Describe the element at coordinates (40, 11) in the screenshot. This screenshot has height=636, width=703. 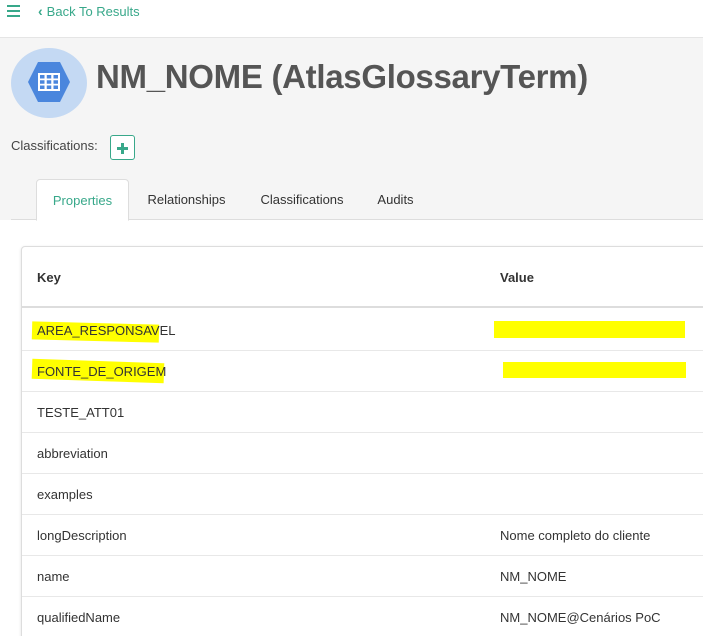
I see `chevron-left-icon: ‹` at that location.